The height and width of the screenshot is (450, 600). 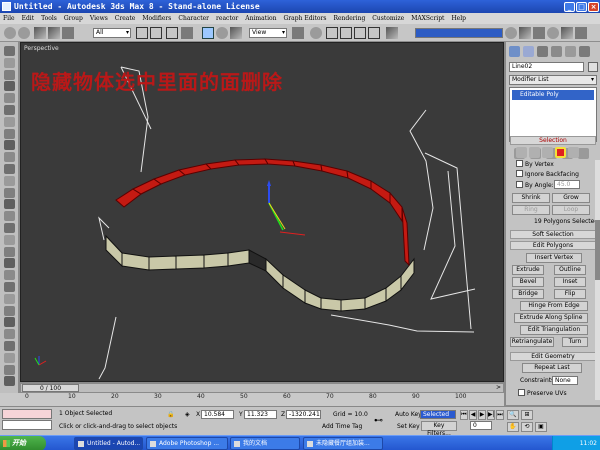 What do you see at coordinates (553, 140) in the screenshot?
I see `selection-rollout-header: Selection` at bounding box center [553, 140].